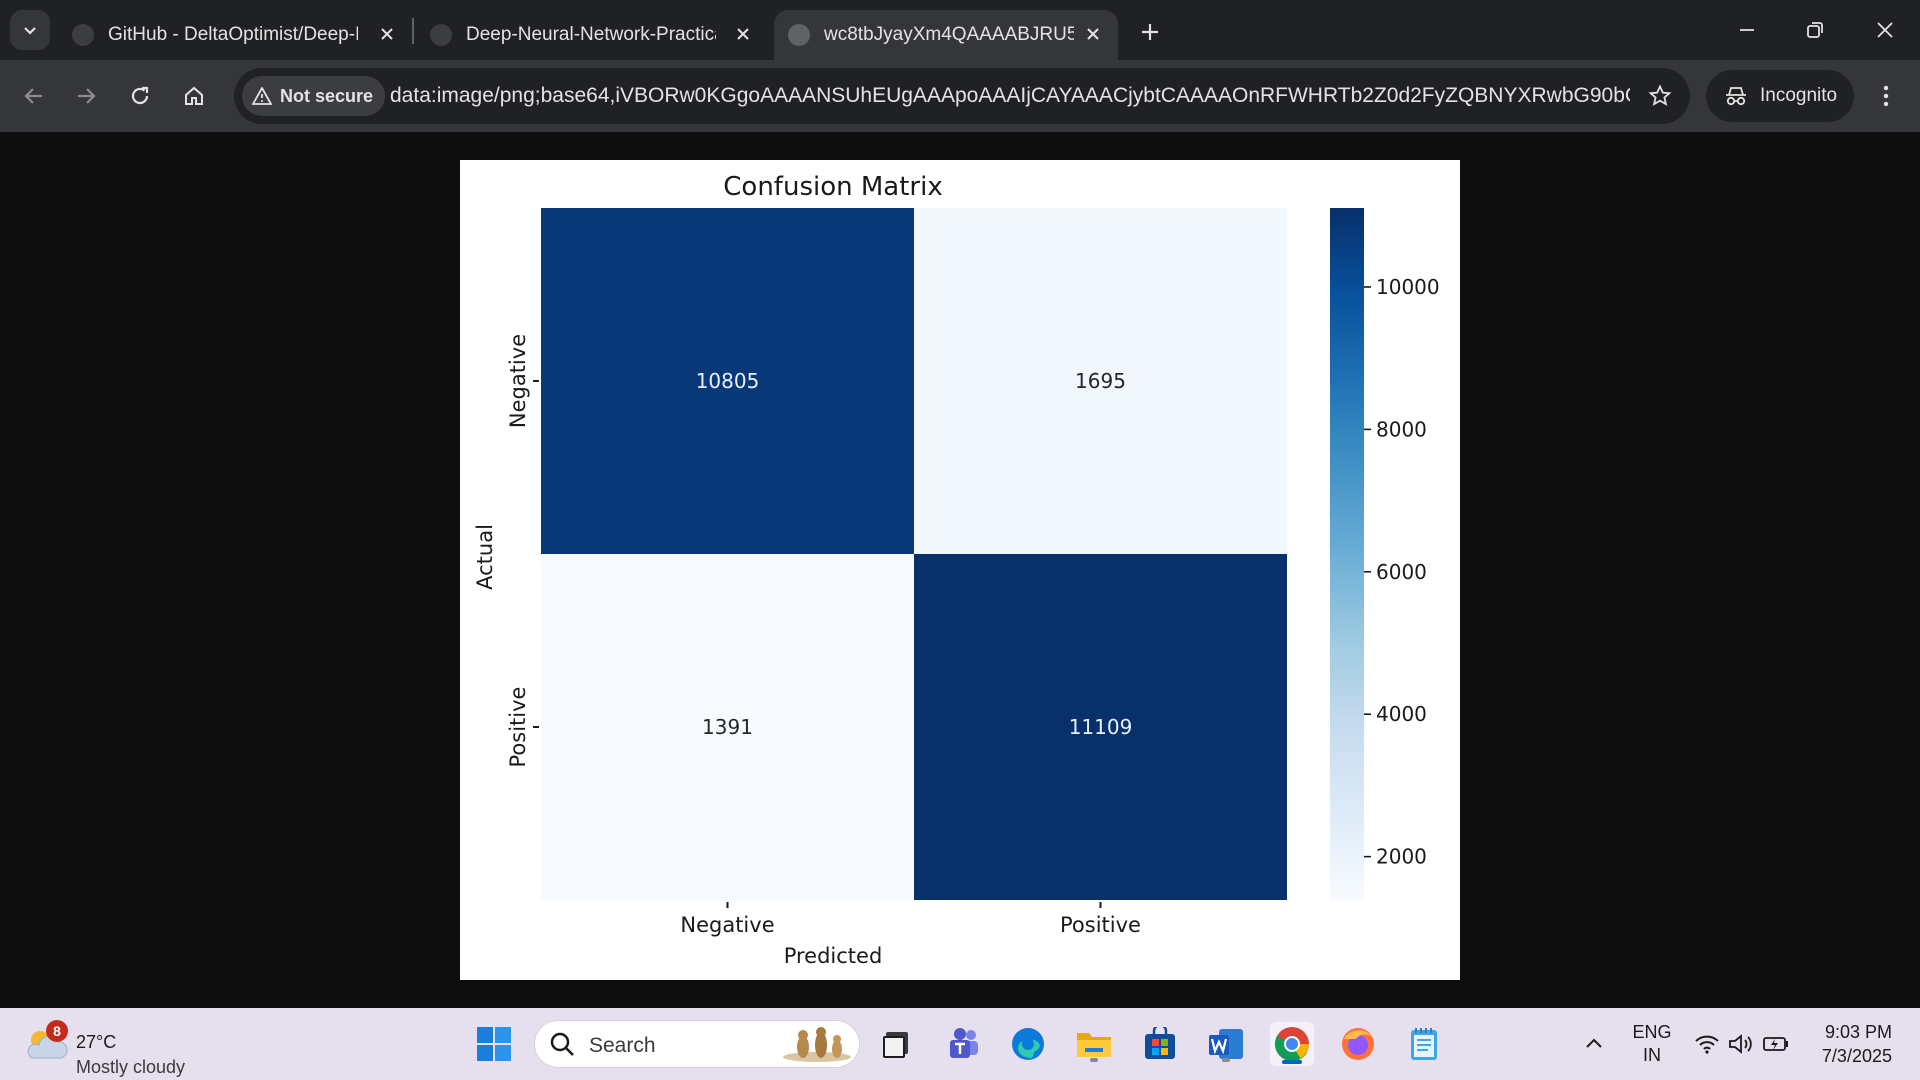 The width and height of the screenshot is (1920, 1080). What do you see at coordinates (327, 95) in the screenshot?
I see `security-label: Not secure` at bounding box center [327, 95].